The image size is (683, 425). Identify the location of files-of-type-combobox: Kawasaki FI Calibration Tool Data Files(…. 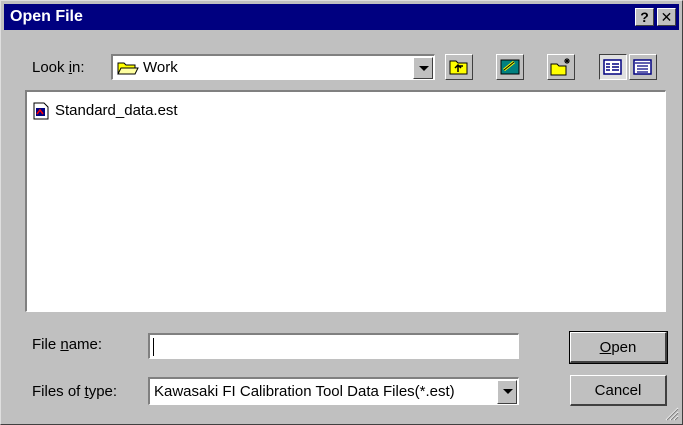
(333, 391).